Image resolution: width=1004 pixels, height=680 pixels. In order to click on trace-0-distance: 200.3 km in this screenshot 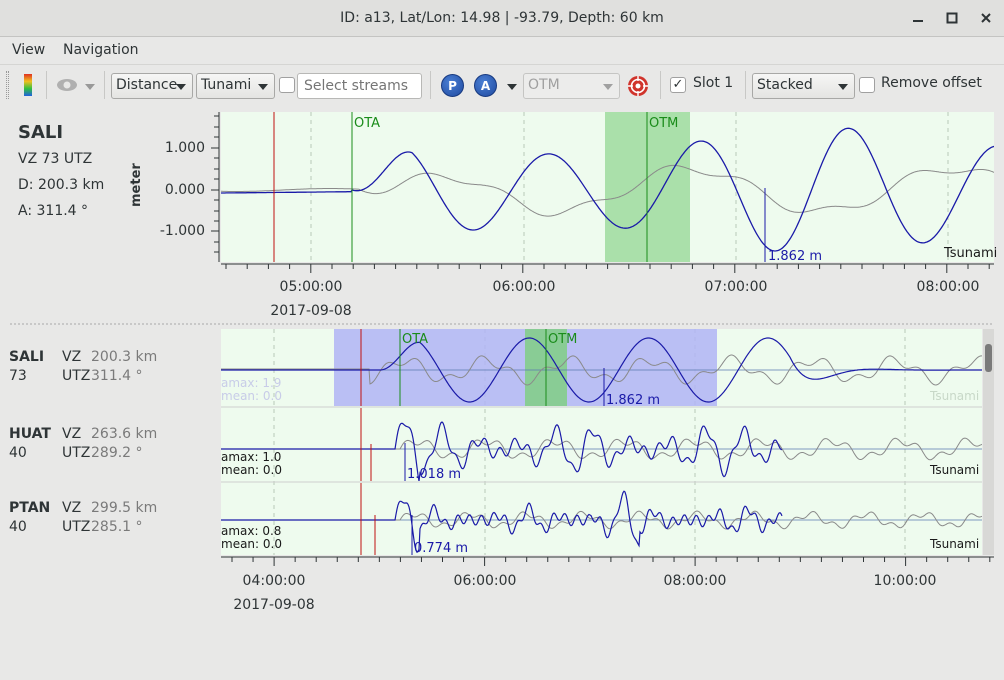, I will do `click(124, 357)`.